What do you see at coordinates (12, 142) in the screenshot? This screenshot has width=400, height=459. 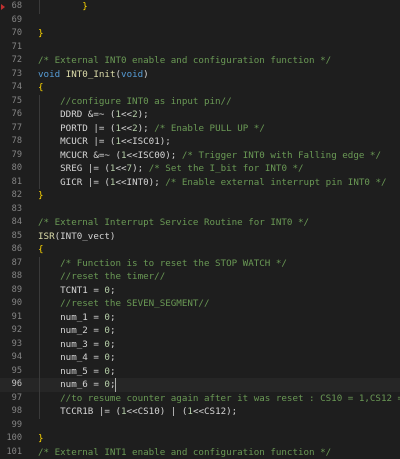 I see `line-gutter: 78` at bounding box center [12, 142].